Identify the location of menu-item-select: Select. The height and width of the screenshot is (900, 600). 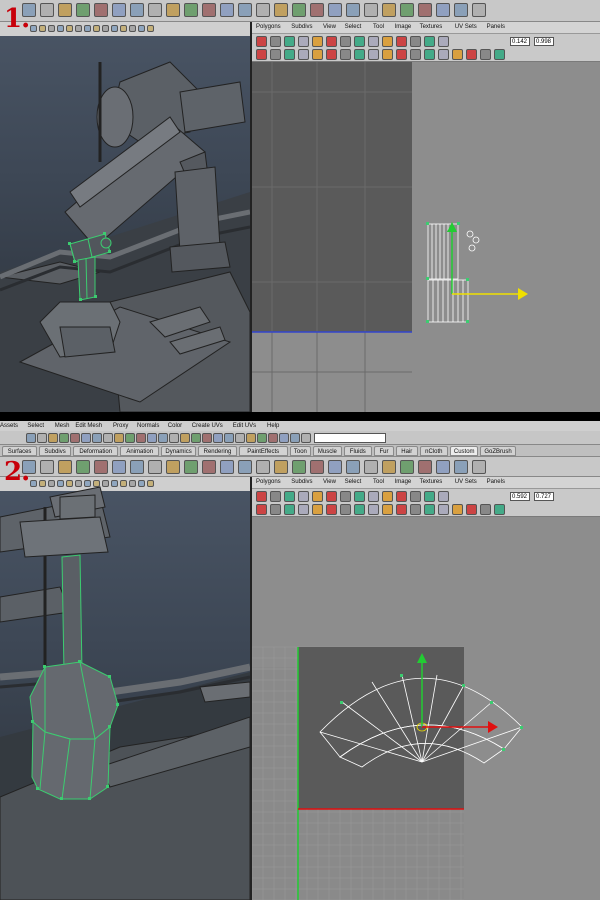
(353, 482).